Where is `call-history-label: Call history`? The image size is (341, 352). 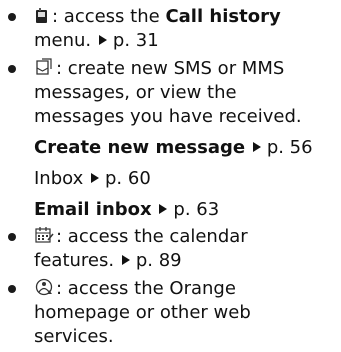
call-history-label: Call history is located at coordinates (223, 16).